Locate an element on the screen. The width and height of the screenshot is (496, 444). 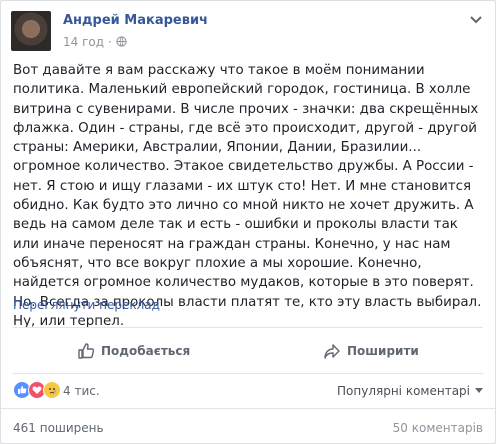
post-header: Андрей Макаревич 14 год · is located at coordinates (248, 33).